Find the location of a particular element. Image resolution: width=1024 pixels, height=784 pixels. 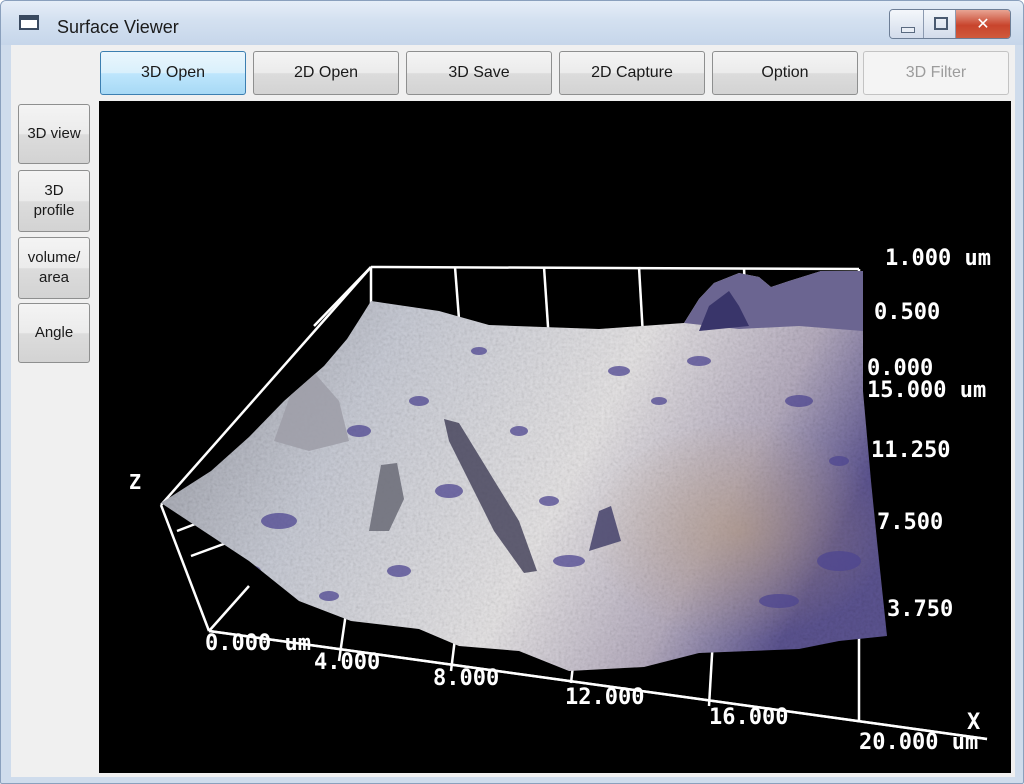

profile-3d-button: 3D profile is located at coordinates (54, 201).